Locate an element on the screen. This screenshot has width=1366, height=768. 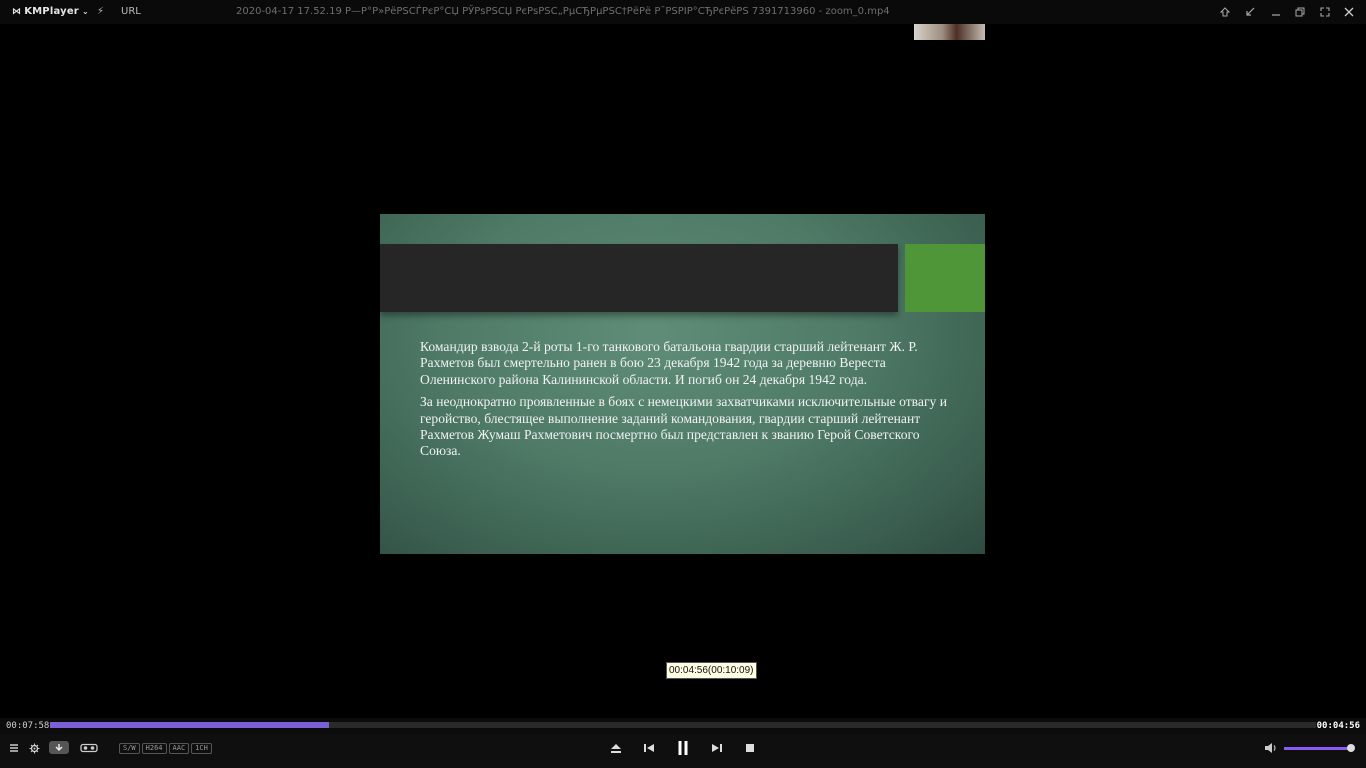
kmplayer-logo-icon: ⋈ is located at coordinates (17, 11).